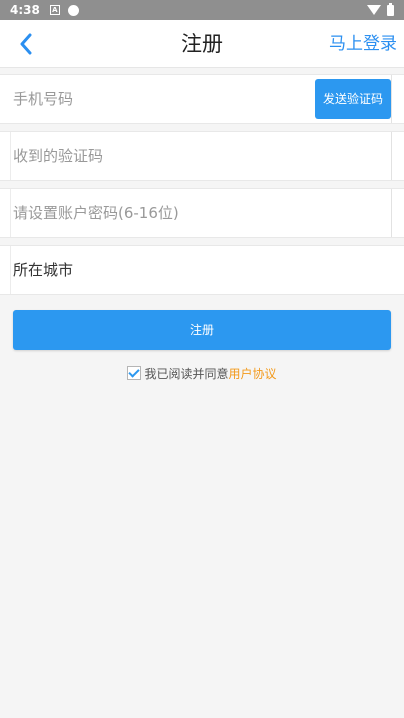 Image resolution: width=404 pixels, height=718 pixels. What do you see at coordinates (363, 44) in the screenshot?
I see `login-link: 马上登录` at bounding box center [363, 44].